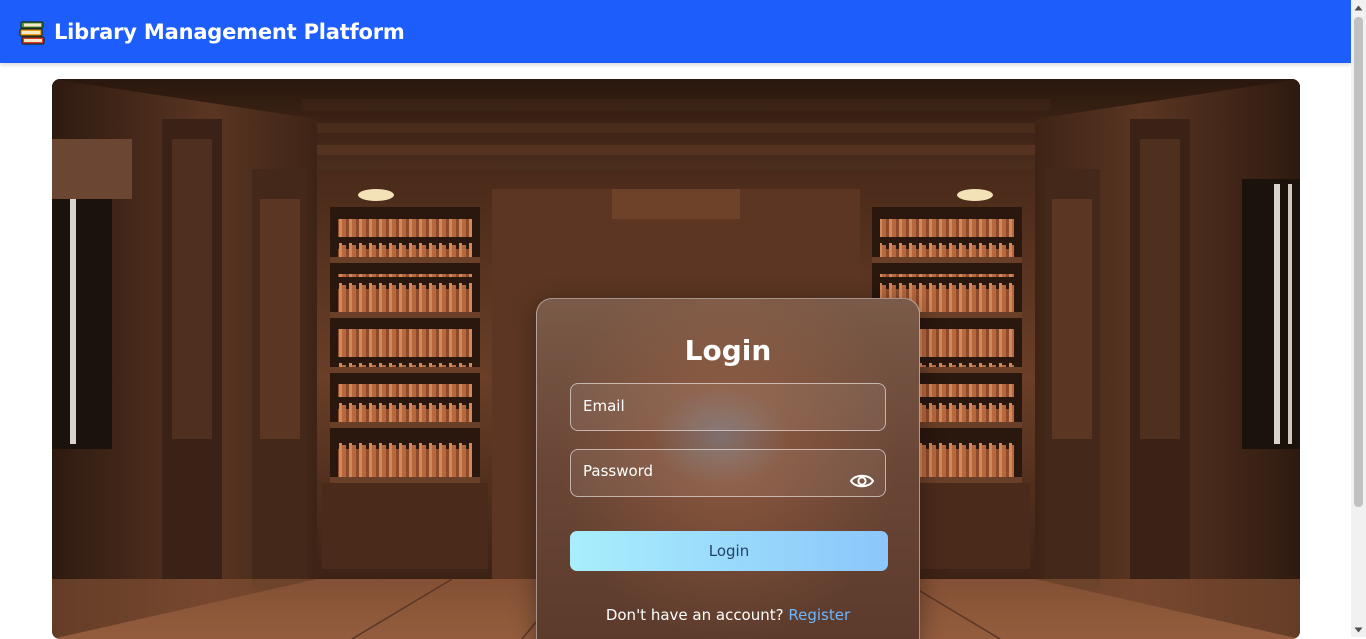 Image resolution: width=1366 pixels, height=639 pixels. Describe the element at coordinates (229, 32) in the screenshot. I see `app-title: Library Management Platform` at that location.